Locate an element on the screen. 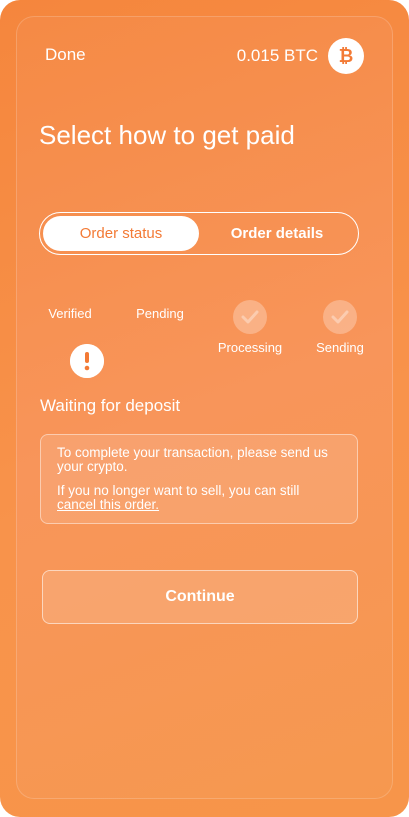  balance-amount: 0.015 BTC is located at coordinates (277, 55).